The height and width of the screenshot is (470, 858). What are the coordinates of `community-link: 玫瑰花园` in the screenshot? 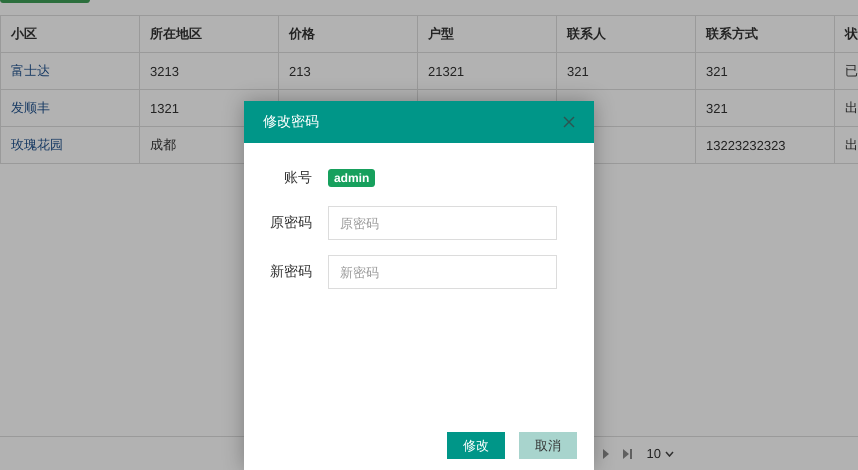 It's located at (37, 144).